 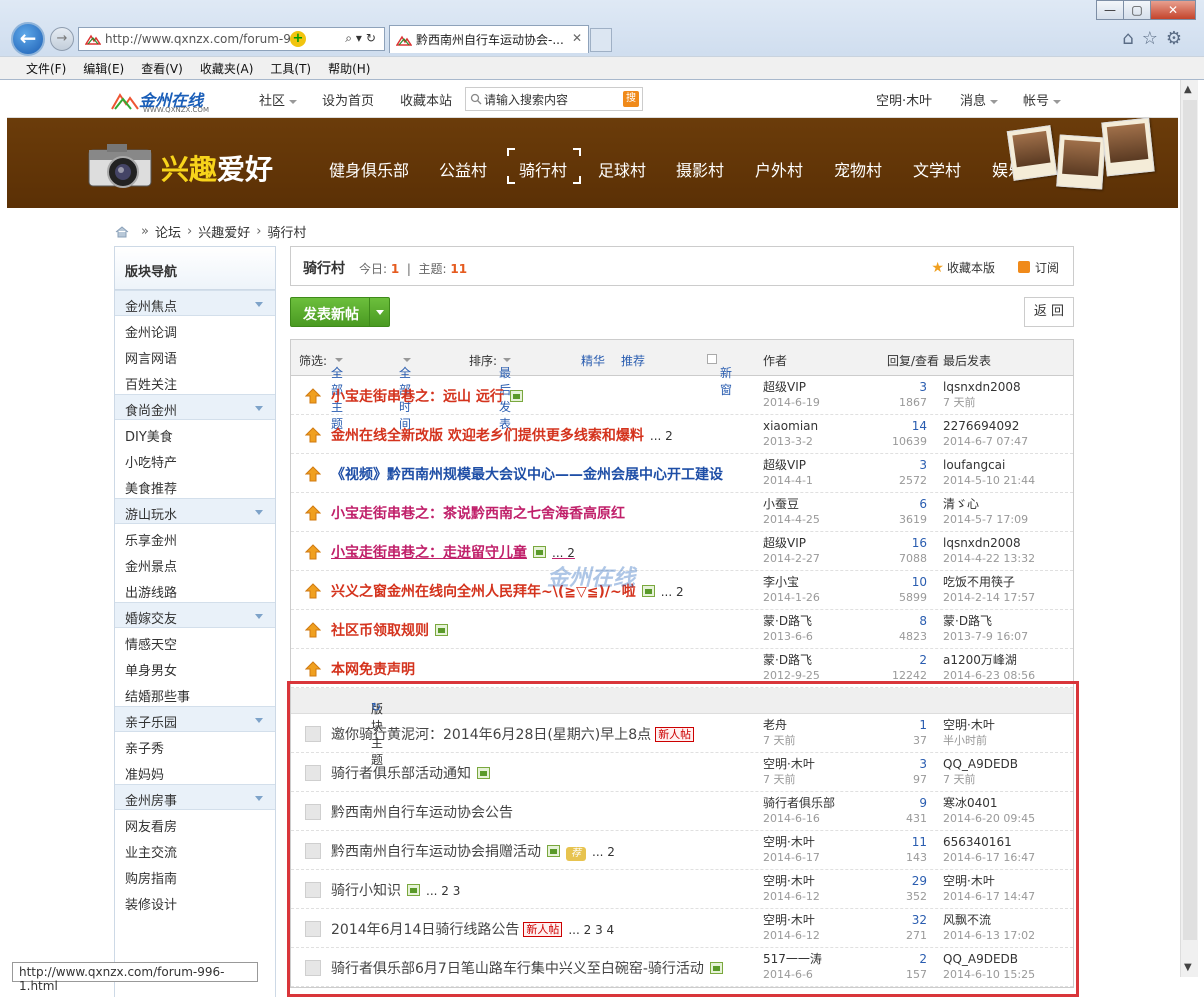 What do you see at coordinates (979, 99) in the screenshot?
I see `messages-menu: 消息` at bounding box center [979, 99].